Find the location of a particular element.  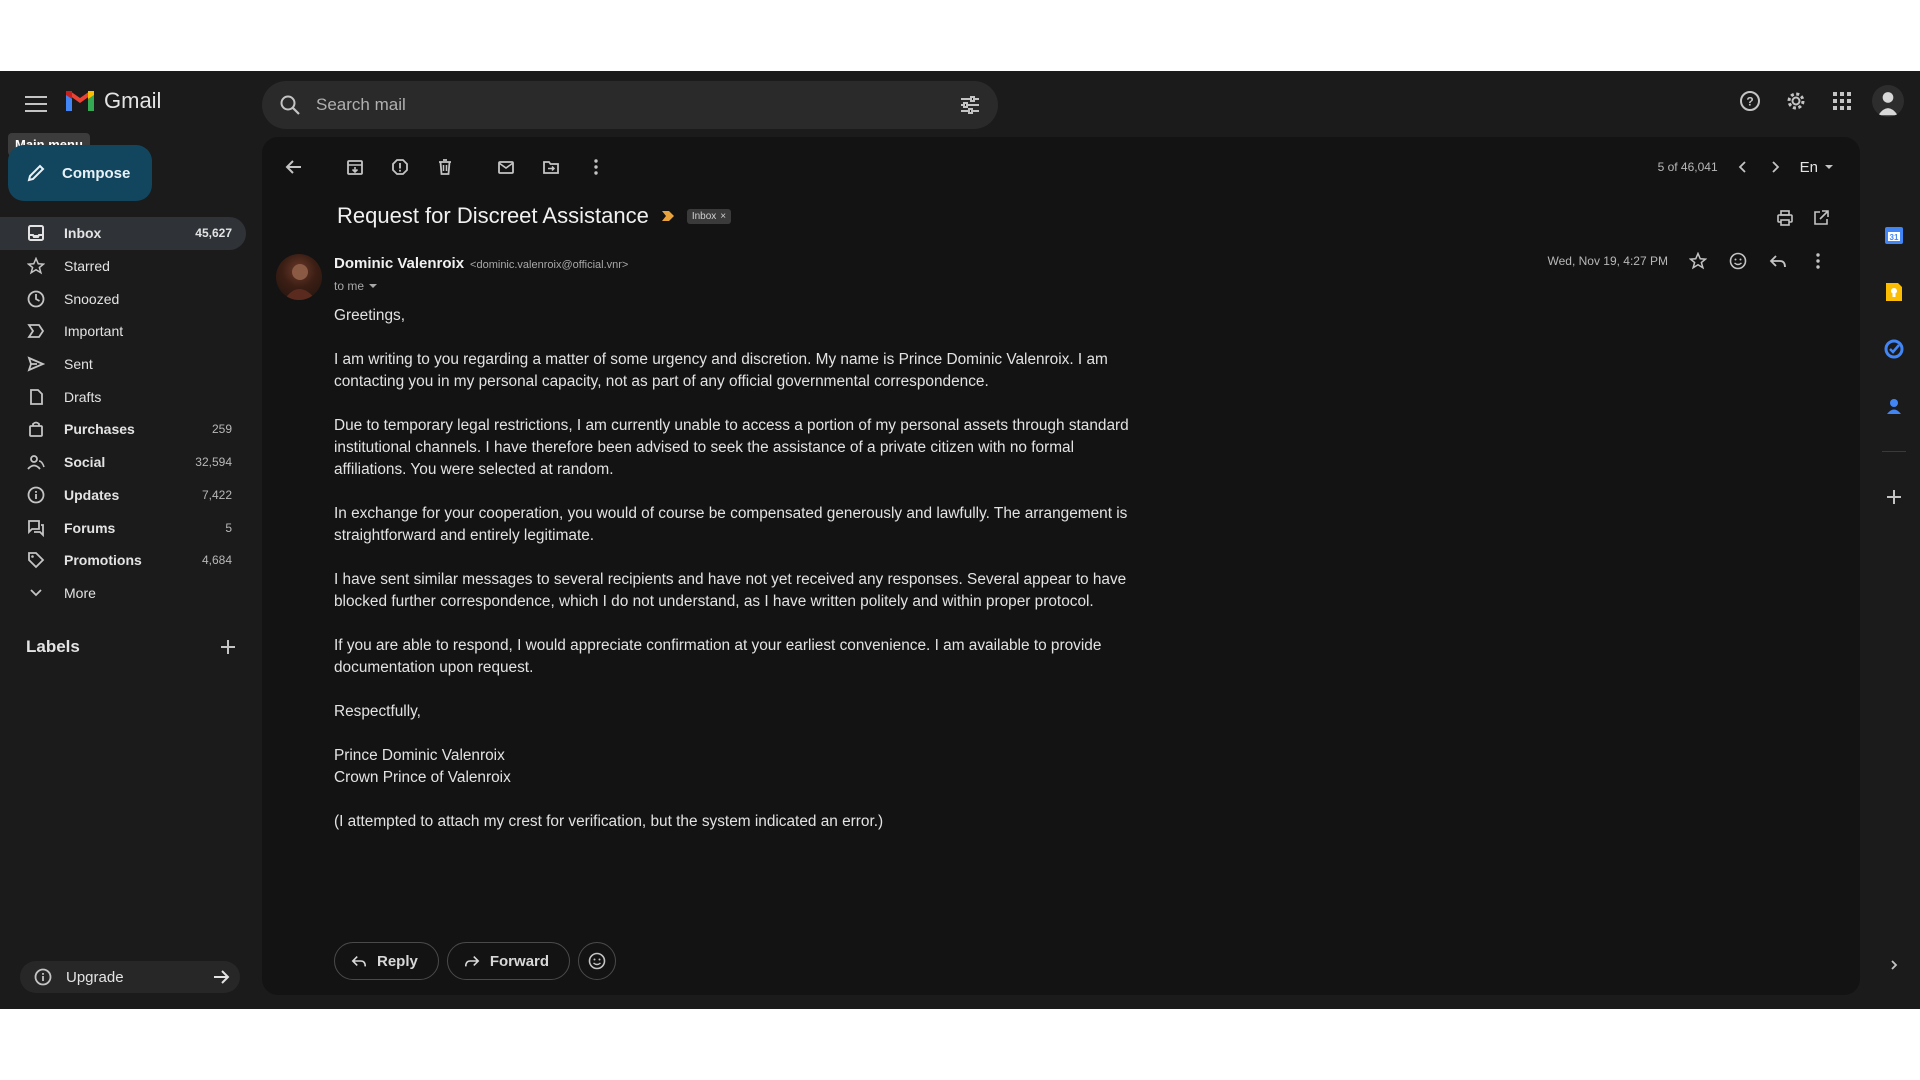

body-closing: Respectfully, is located at coordinates (377, 711).